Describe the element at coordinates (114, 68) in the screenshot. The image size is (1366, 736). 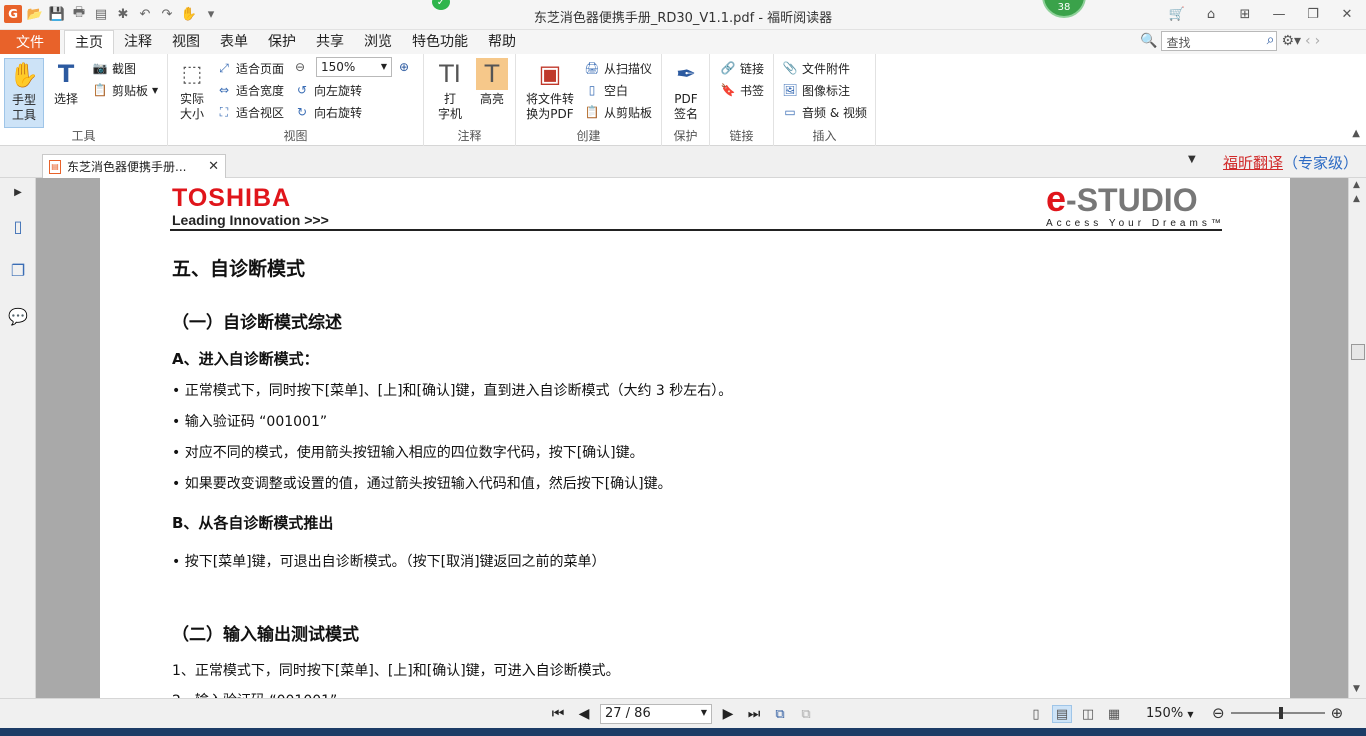
I see `screenshot-button: 📷 截图` at that location.